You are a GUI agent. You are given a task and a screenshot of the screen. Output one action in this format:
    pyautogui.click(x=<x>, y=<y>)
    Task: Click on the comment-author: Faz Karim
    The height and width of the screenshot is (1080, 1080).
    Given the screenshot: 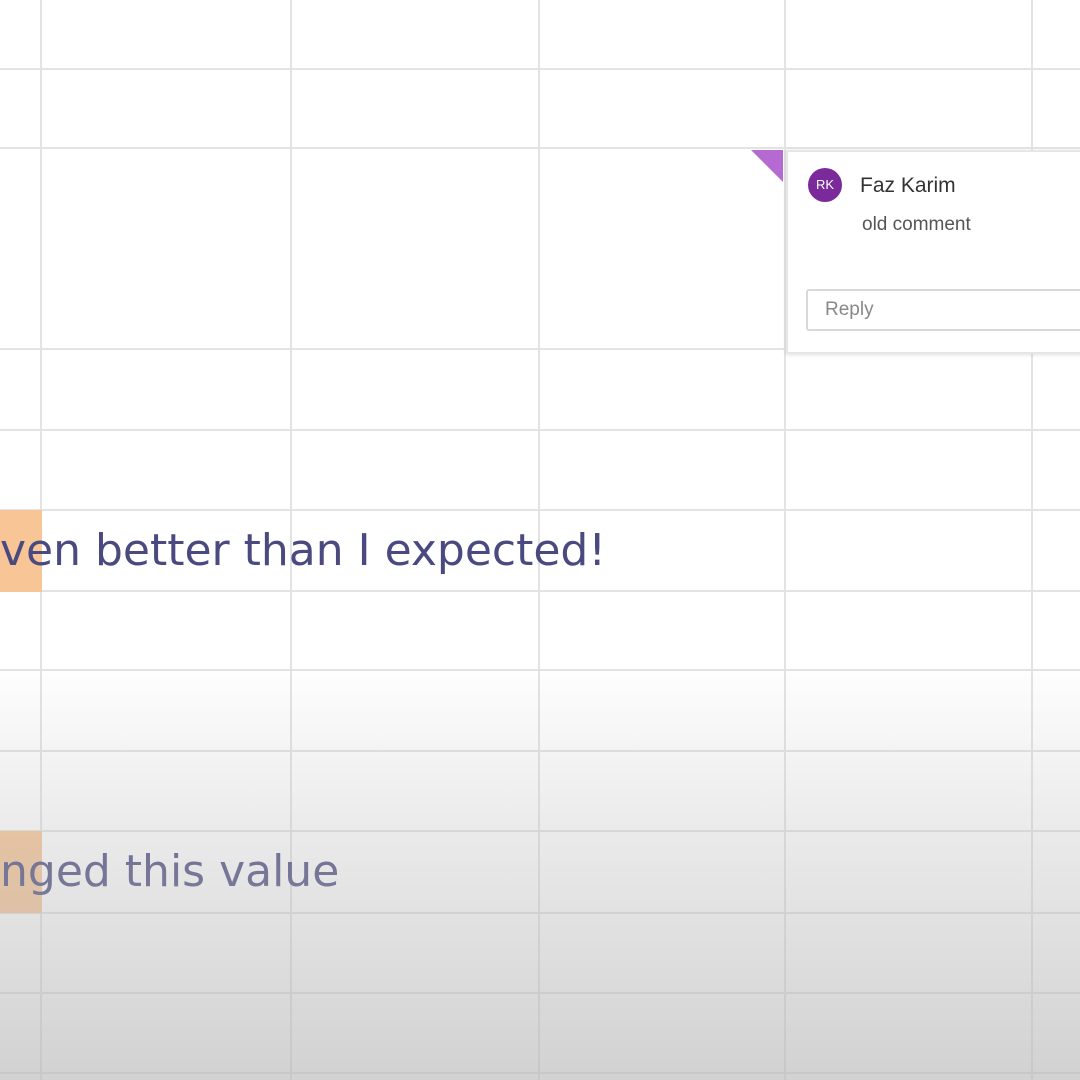 What is the action you would take?
    pyautogui.click(x=908, y=185)
    